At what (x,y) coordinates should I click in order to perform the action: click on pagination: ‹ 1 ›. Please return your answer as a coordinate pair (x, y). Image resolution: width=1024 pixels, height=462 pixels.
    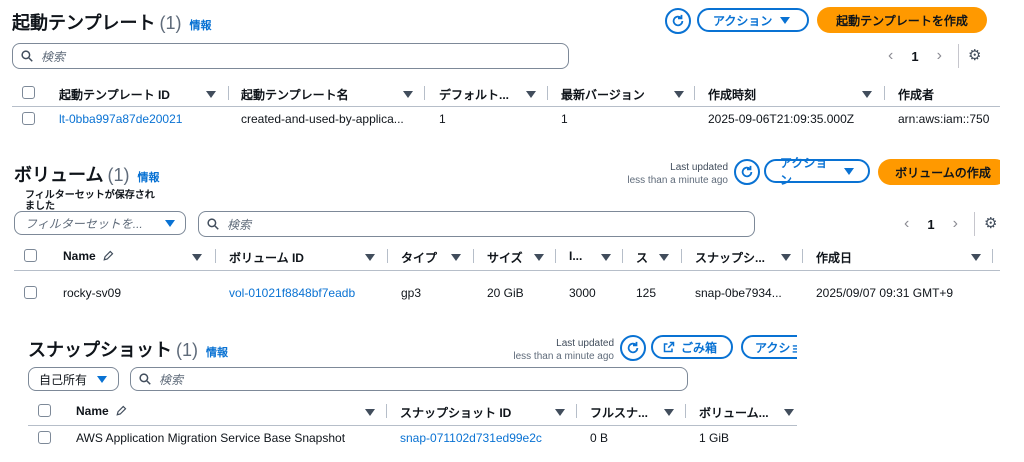
    Looking at the image, I should click on (915, 56).